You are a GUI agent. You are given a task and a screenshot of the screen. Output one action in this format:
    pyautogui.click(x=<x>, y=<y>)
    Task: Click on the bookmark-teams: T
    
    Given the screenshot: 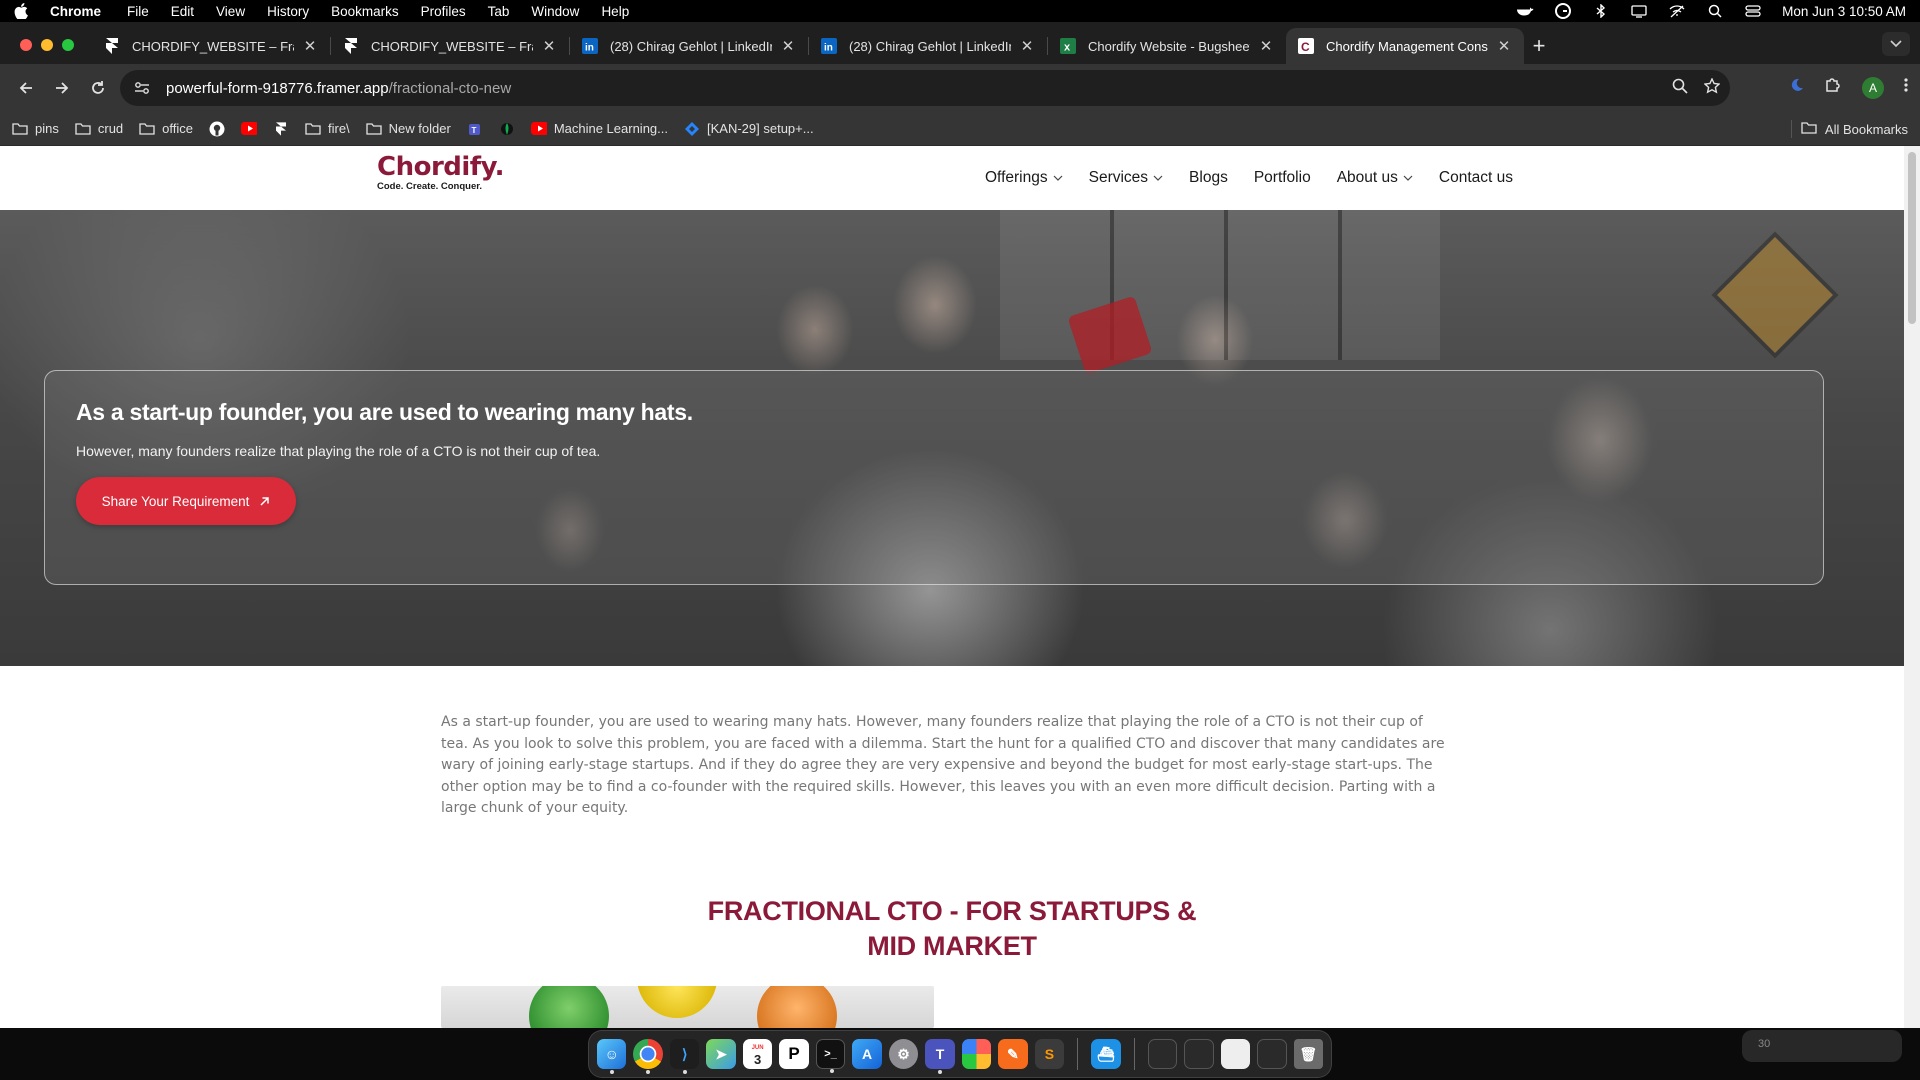 What is the action you would take?
    pyautogui.click(x=475, y=129)
    